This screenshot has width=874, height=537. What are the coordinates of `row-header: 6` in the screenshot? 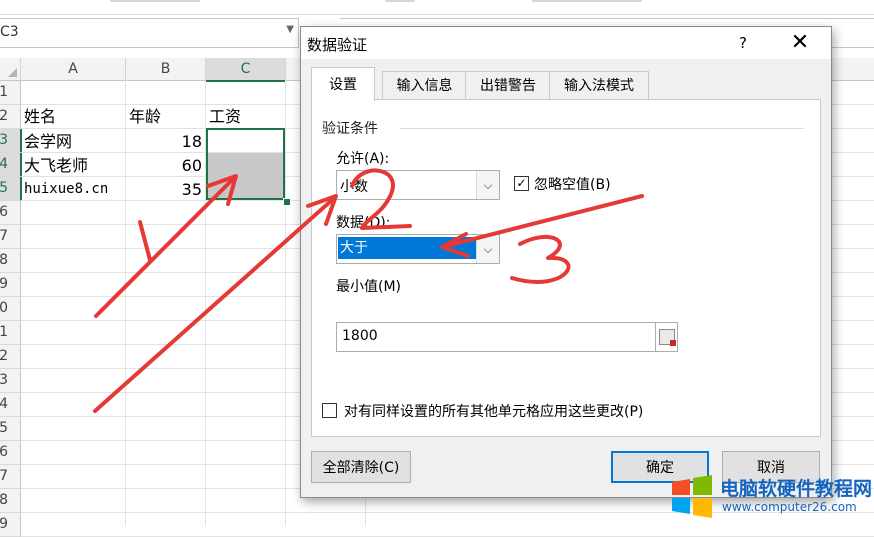 It's located at (10, 213).